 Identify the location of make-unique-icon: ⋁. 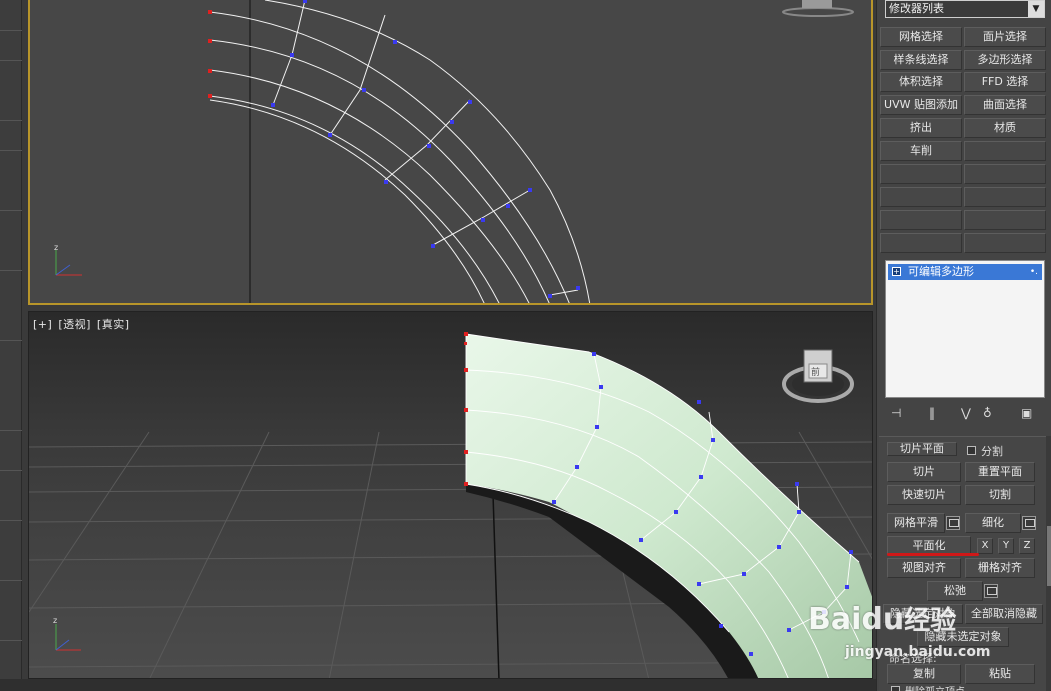
(966, 413).